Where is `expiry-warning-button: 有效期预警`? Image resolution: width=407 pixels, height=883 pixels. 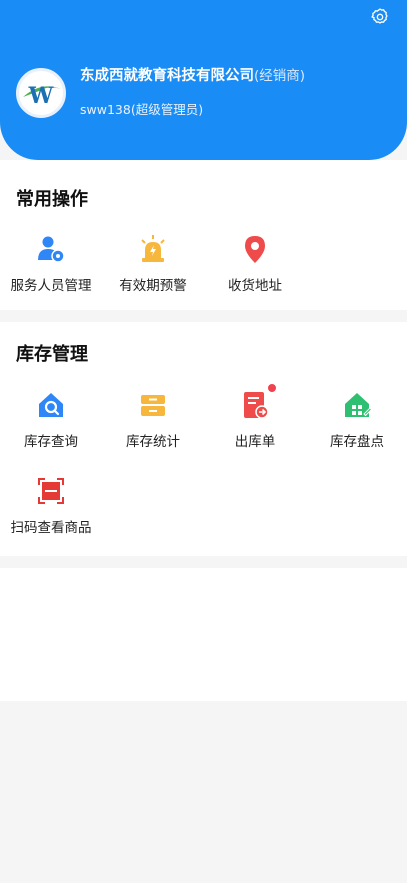
expiry-warning-button: 有效期预警 is located at coordinates (153, 263).